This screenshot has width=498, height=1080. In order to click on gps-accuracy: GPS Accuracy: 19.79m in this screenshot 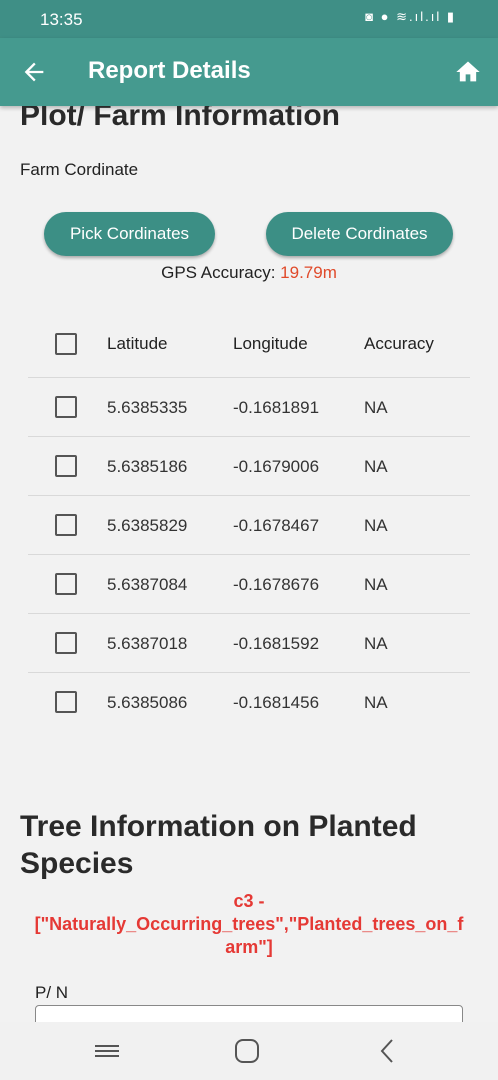, I will do `click(249, 273)`.